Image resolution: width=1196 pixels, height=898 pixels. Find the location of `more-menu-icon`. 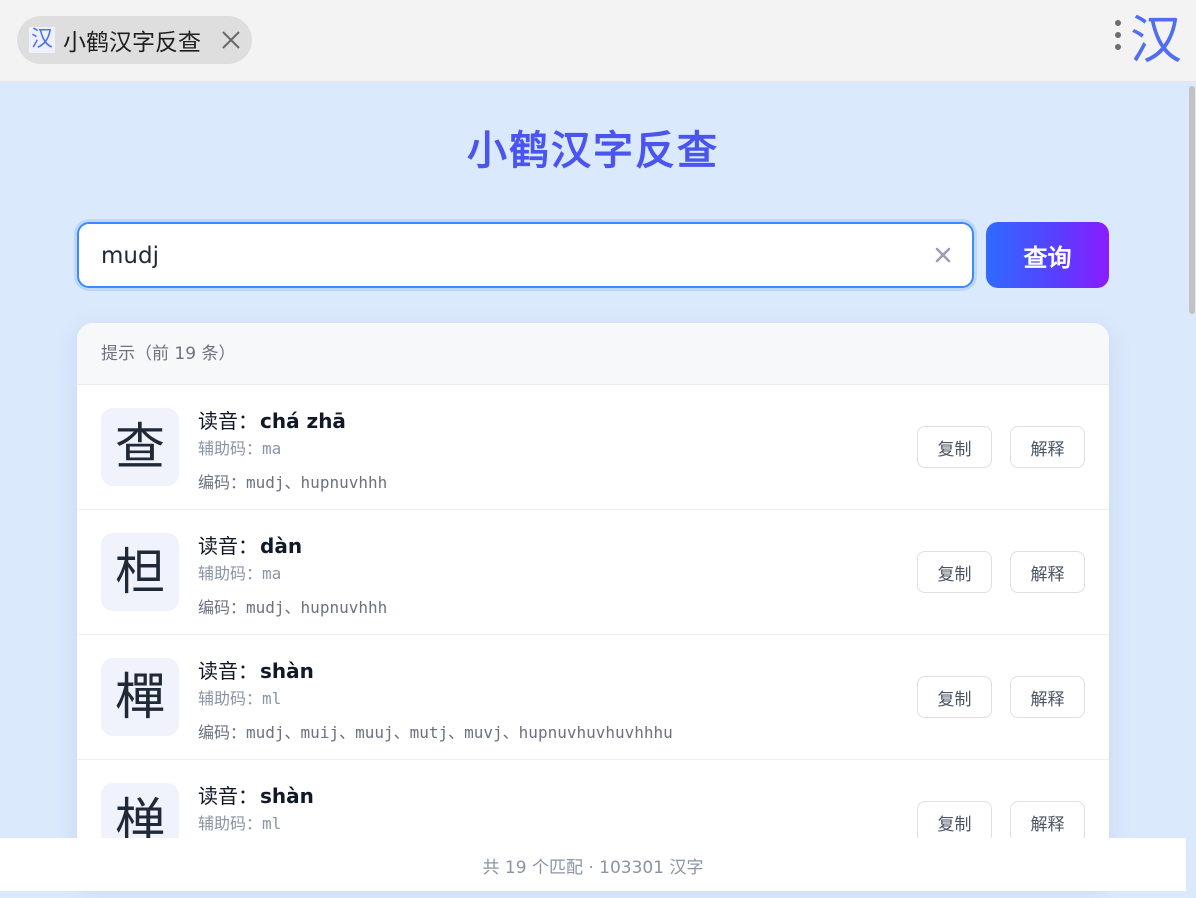

more-menu-icon is located at coordinates (1118, 39).